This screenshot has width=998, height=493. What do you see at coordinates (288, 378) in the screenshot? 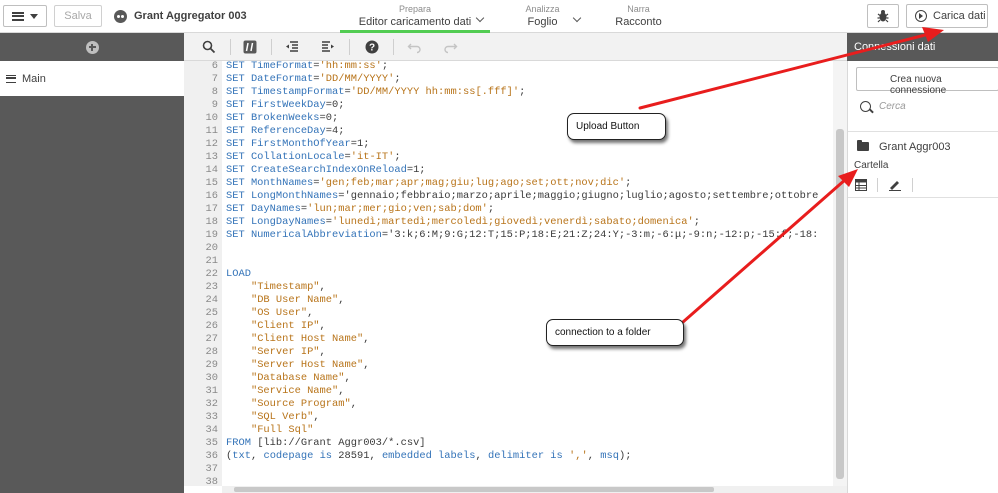
I see `code-text: "Database Name",` at bounding box center [288, 378].